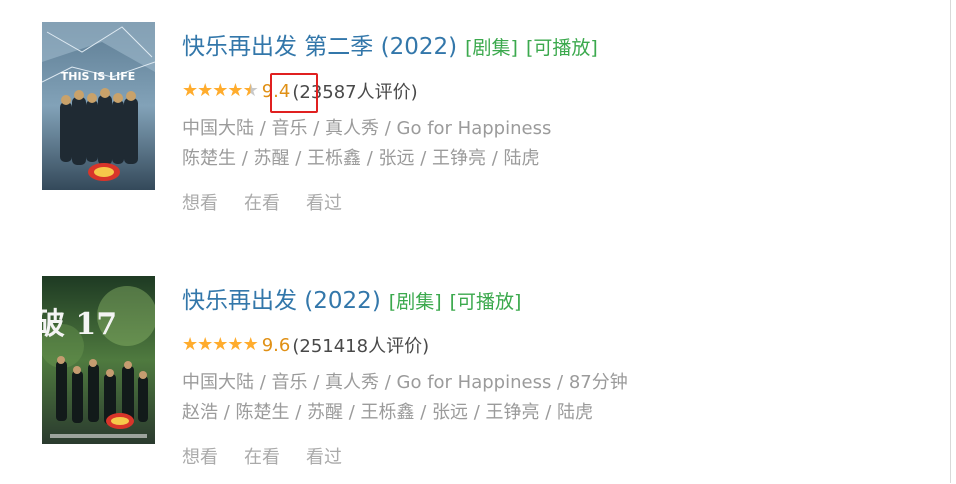 This screenshot has width=956, height=484. I want to click on rating-score: 9.6, so click(276, 345).